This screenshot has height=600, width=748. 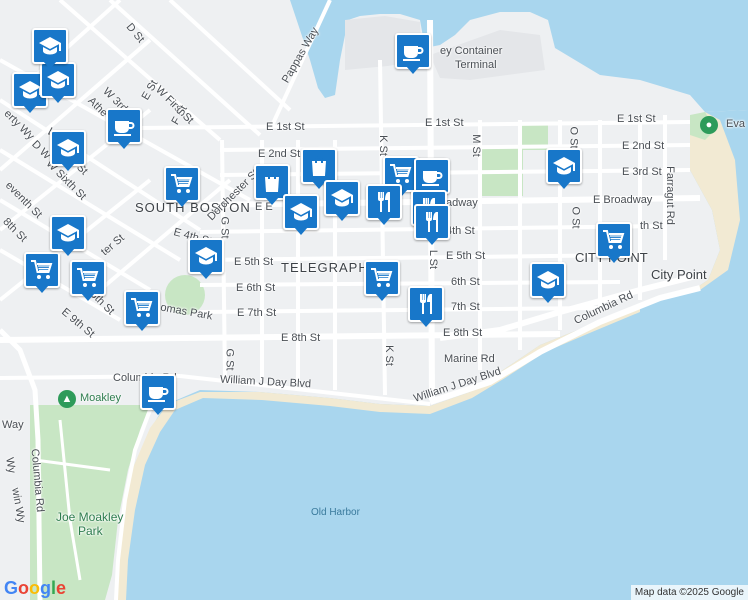 What do you see at coordinates (709, 125) in the screenshot?
I see `park-marker-icon: ●` at bounding box center [709, 125].